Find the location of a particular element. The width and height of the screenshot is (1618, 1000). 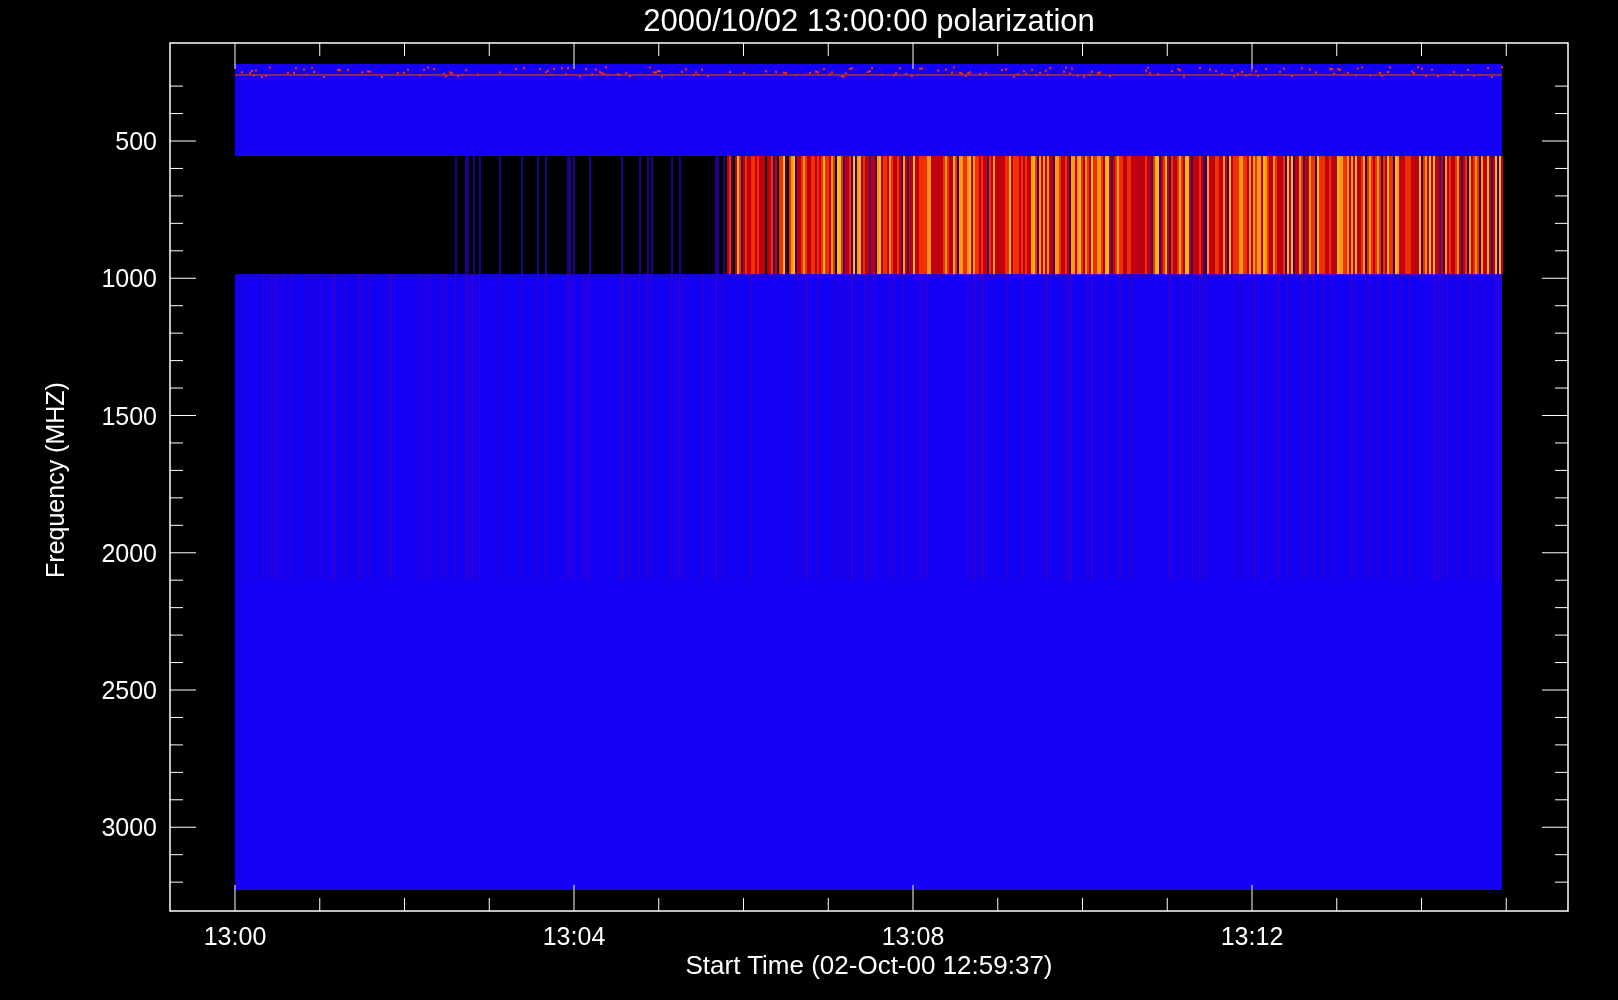

axis-title: Frequency (MHZ) is located at coordinates (55, 480).